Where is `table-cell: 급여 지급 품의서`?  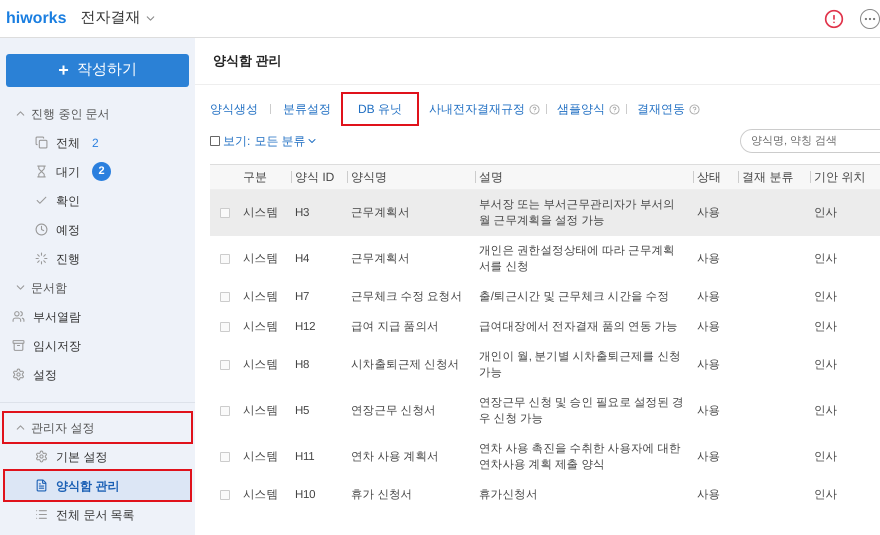 table-cell: 급여 지급 품의서 is located at coordinates (395, 327).